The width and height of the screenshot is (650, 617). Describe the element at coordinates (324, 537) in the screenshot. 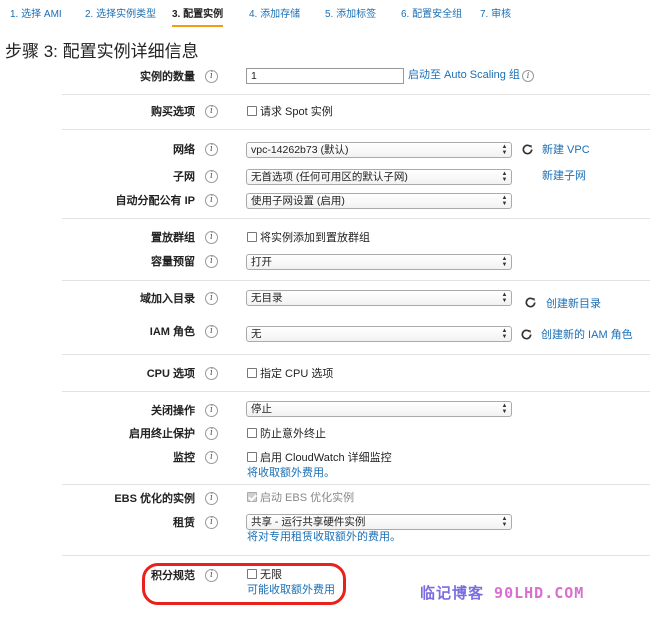

I see `tenancy-charge-note: 将对专用租赁收取额外的费用。` at that location.